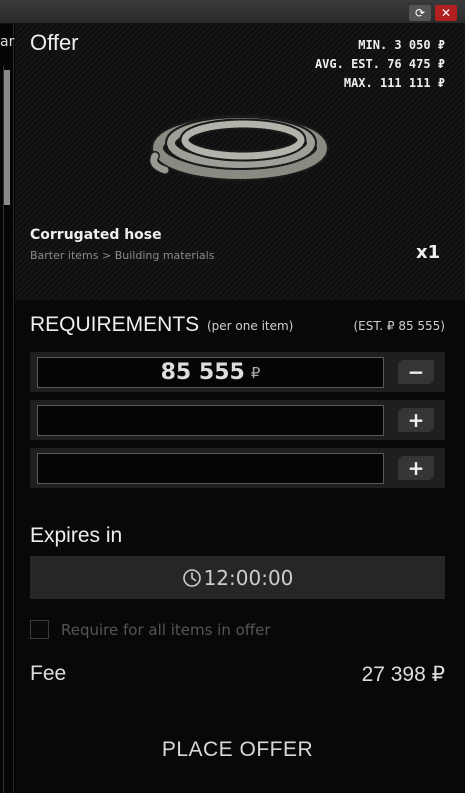  Describe the element at coordinates (115, 324) in the screenshot. I see `requirements-title: REQUIREMENTS` at that location.